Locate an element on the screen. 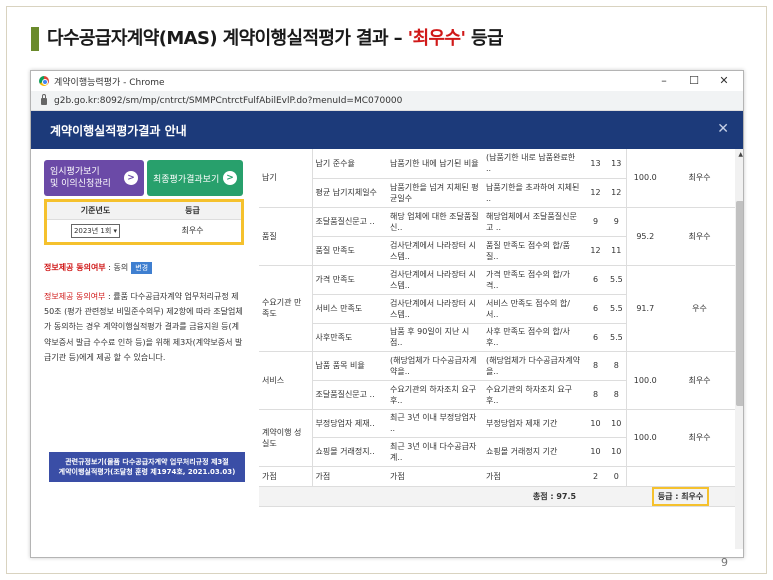 This screenshot has height=580, width=773. method-cell: 수요기관의 하자조치 요구후.. is located at coordinates (533, 395).